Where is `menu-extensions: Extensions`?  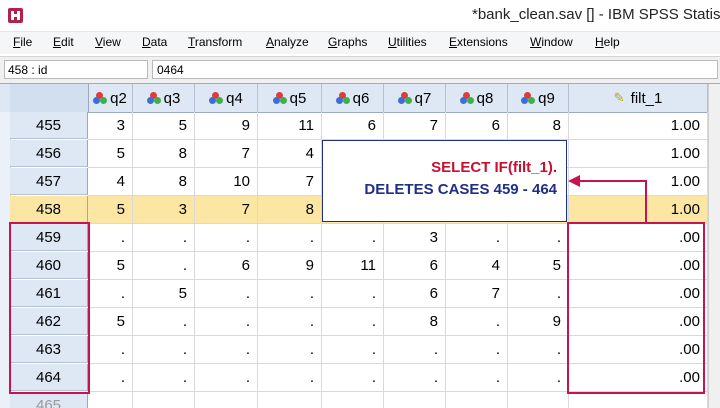
menu-extensions: Extensions is located at coordinates (478, 42).